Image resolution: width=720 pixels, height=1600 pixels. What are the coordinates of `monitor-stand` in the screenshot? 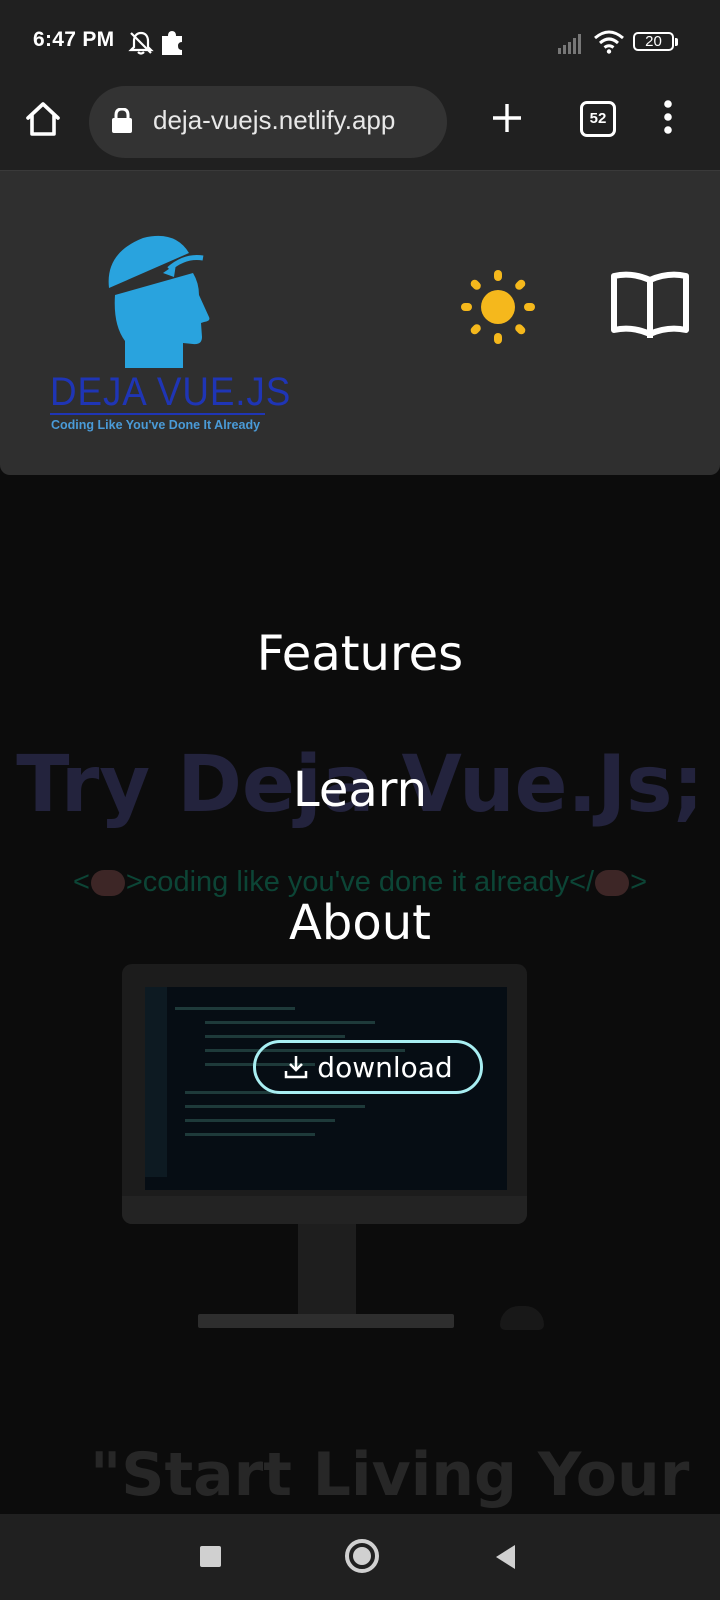 It's located at (327, 1269).